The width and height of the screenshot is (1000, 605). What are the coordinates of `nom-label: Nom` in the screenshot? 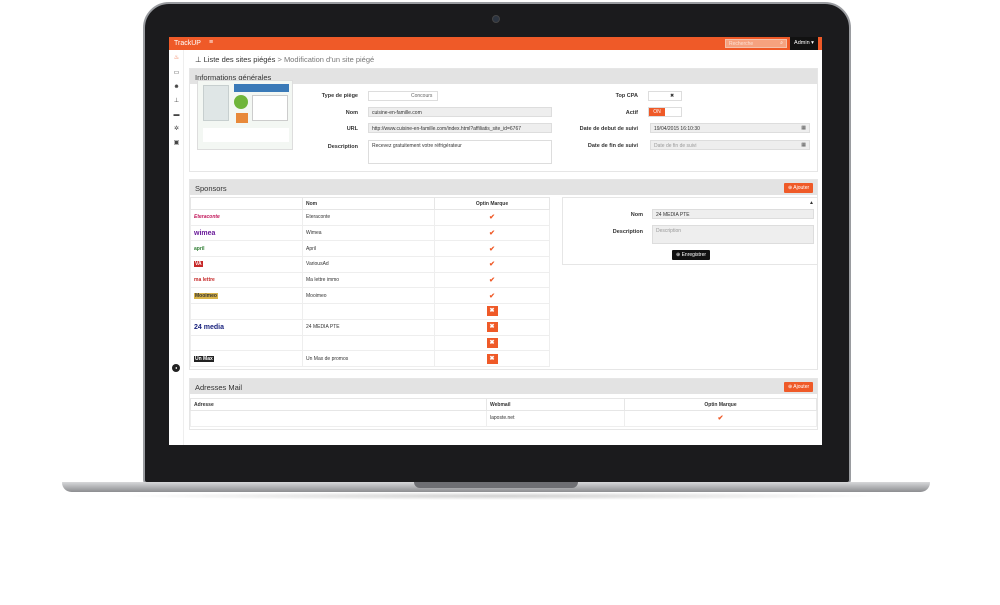 It's located at (351, 113).